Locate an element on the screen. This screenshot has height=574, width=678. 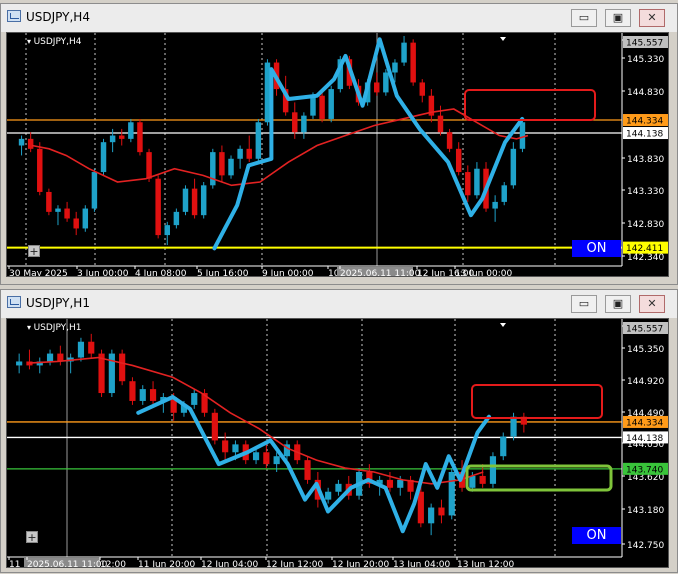
price-tick-label: 144.830 is located at coordinates (645, 93).